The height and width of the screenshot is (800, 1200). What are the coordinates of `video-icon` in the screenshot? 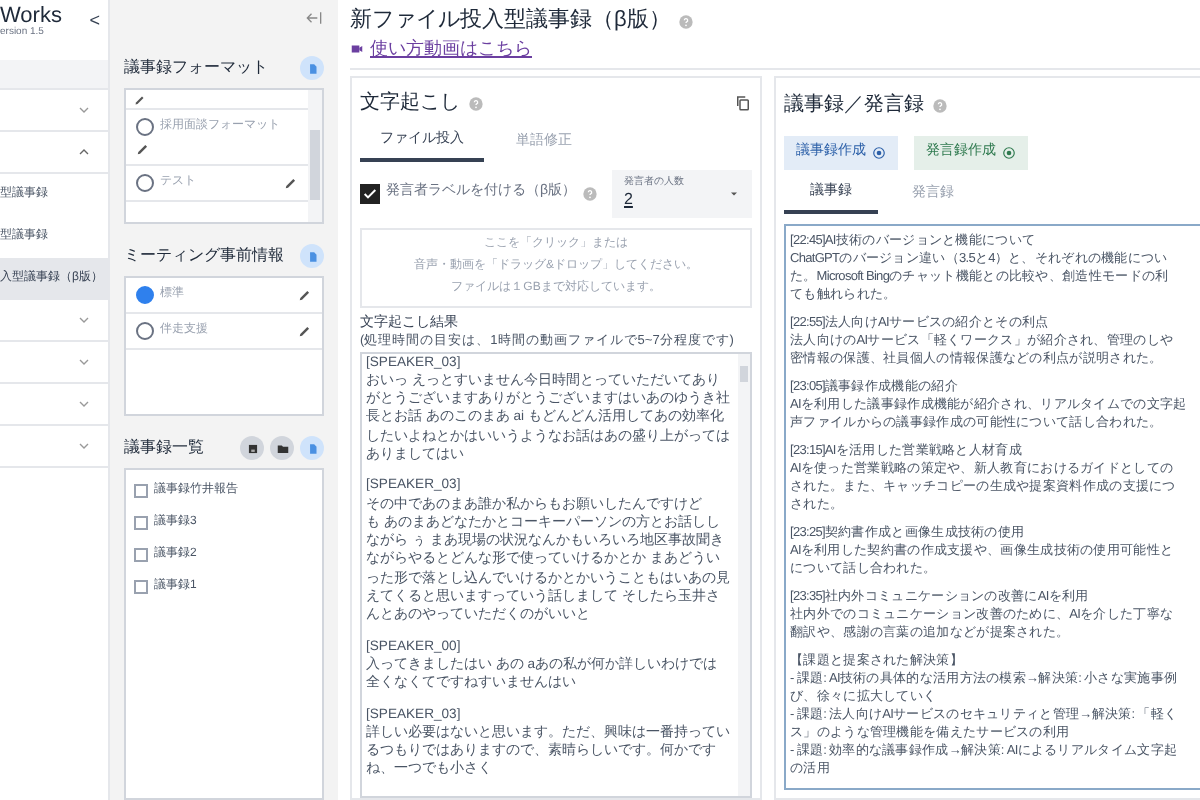 It's located at (357, 49).